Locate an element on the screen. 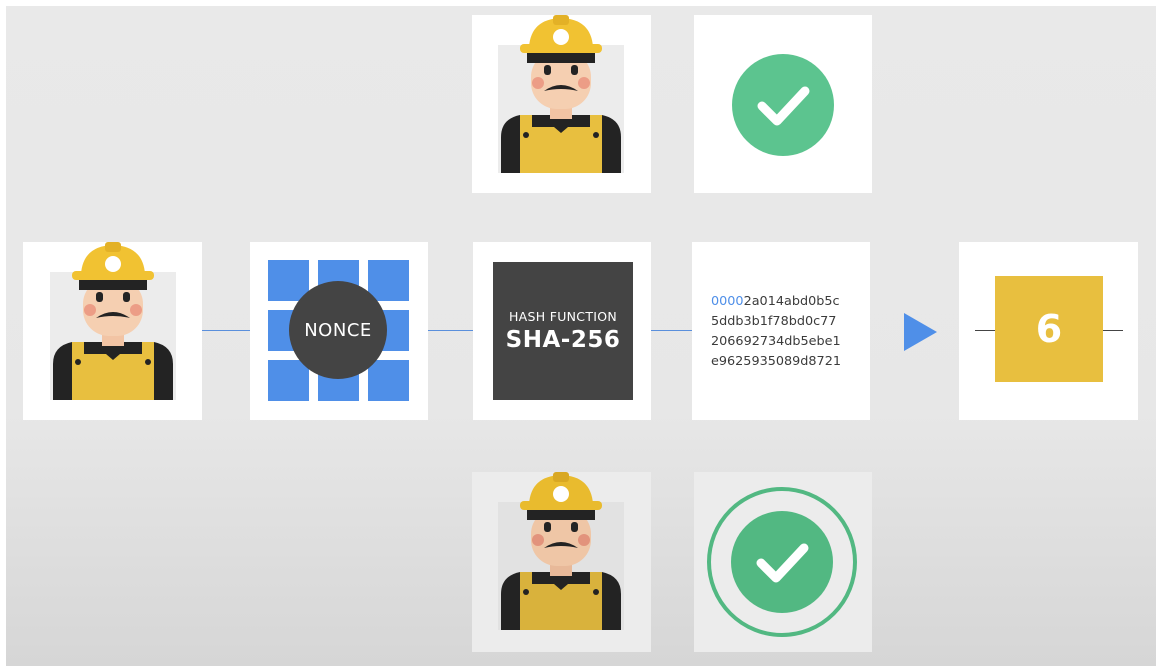 This screenshot has height=672, width=1162. hash-line-2: 5ddb3b1f78bd0c77 is located at coordinates (774, 321).